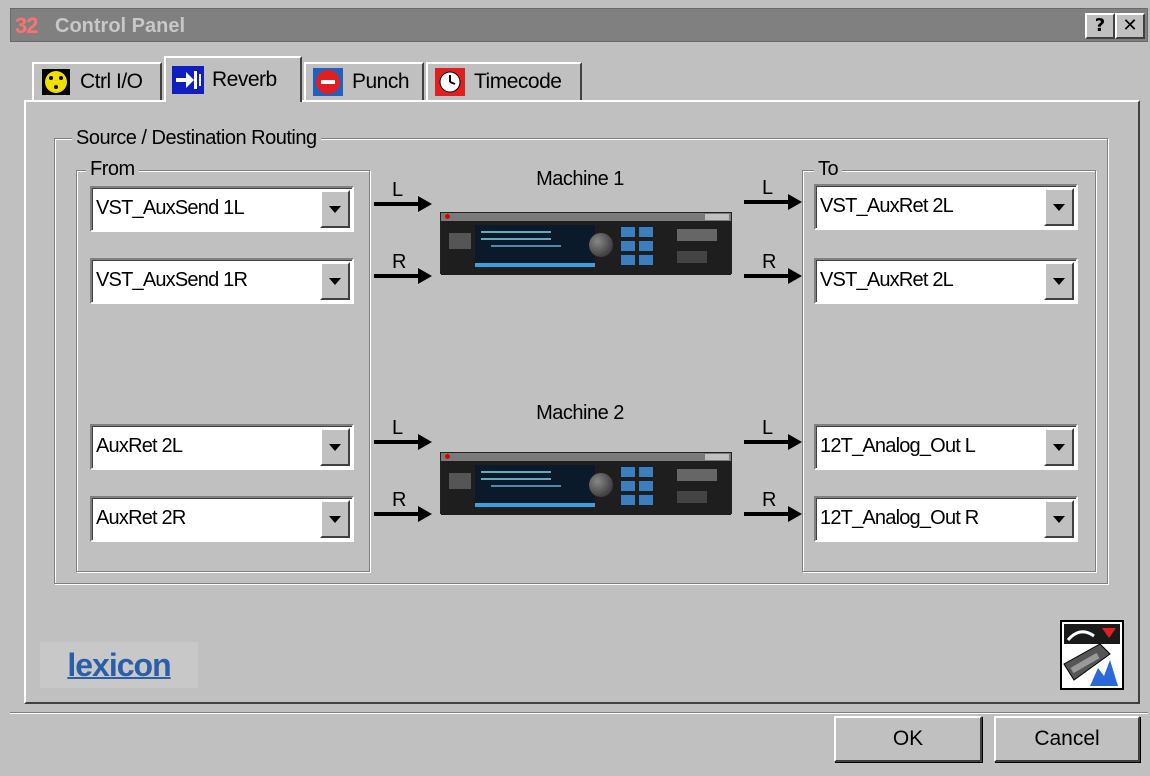 This screenshot has height=776, width=1150. What do you see at coordinates (579, 713) in the screenshot?
I see `button-bar-separator` at bounding box center [579, 713].